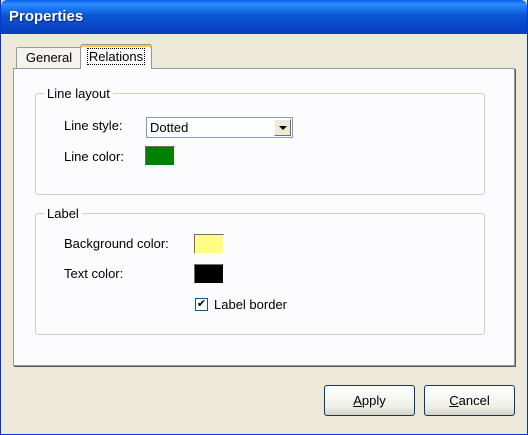 The width and height of the screenshot is (528, 435). What do you see at coordinates (209, 244) in the screenshot?
I see `background-color-swatch` at bounding box center [209, 244].